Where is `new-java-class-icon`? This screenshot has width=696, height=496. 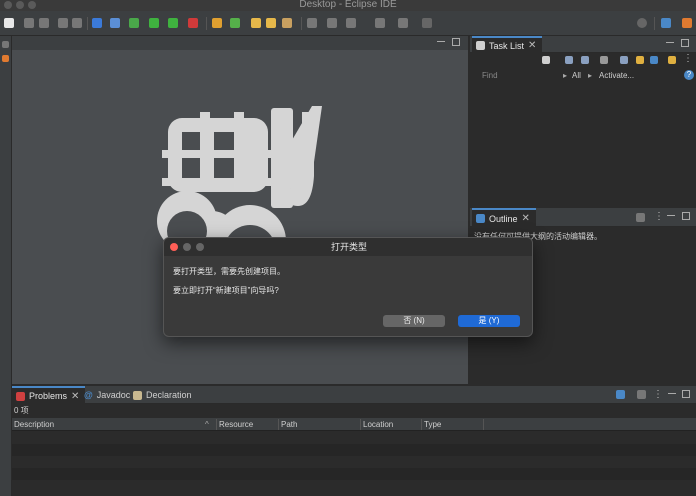
new-java-class-icon is located at coordinates (235, 23).